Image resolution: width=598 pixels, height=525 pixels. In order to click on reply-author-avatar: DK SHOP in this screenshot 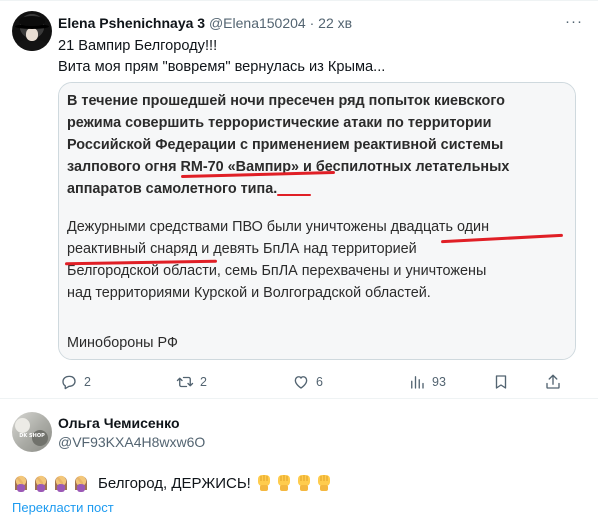, I will do `click(32, 432)`.